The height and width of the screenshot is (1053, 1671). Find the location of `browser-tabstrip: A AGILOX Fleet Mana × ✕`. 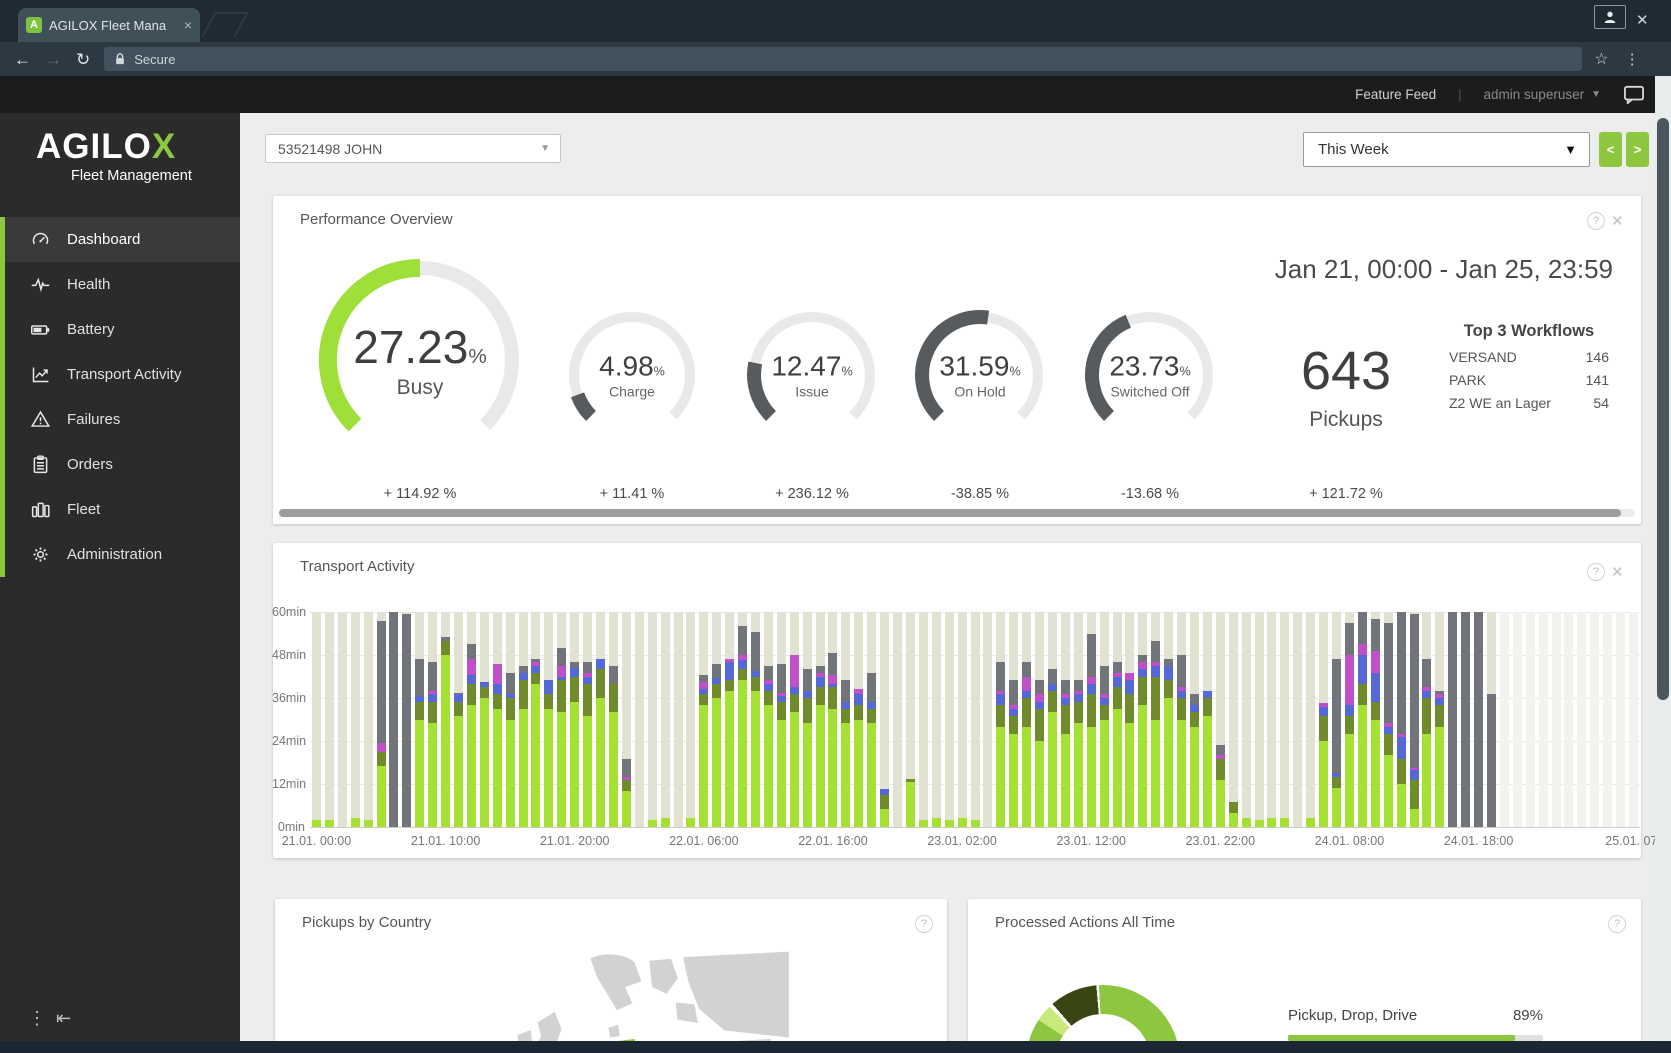

browser-tabstrip: A AGILOX Fleet Mana × ✕ is located at coordinates (835, 21).